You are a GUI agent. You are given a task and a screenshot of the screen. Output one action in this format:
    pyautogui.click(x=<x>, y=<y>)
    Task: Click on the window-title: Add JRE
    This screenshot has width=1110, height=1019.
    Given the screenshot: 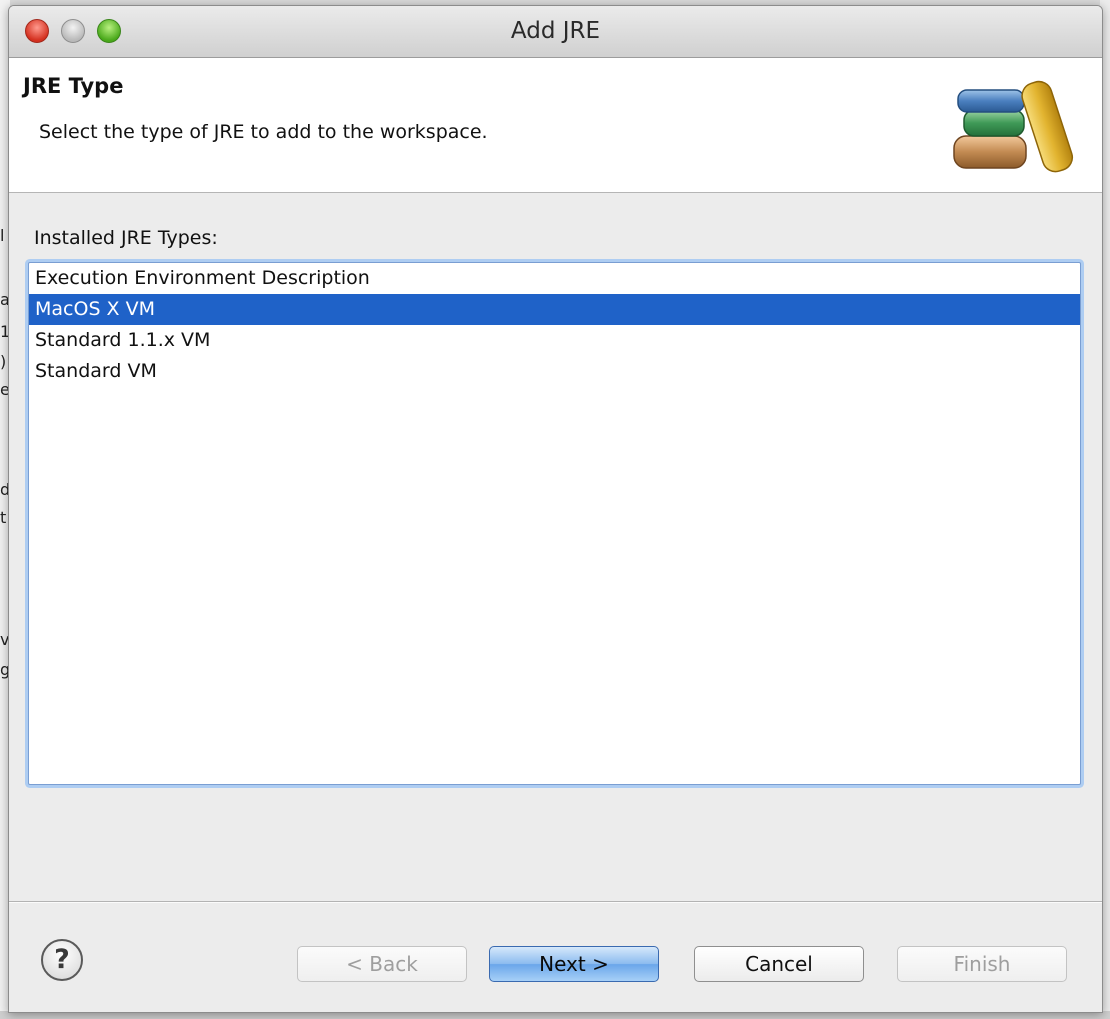 What is the action you would take?
    pyautogui.click(x=555, y=31)
    